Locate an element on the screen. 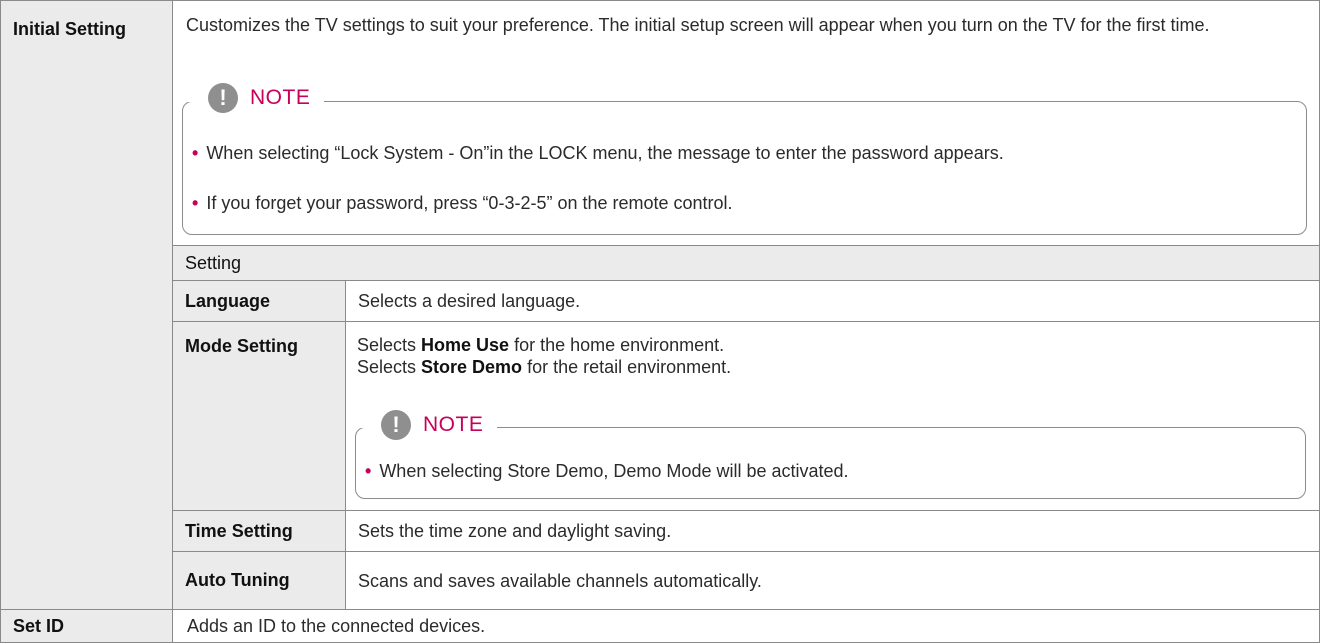 This screenshot has height=643, width=1320. row-label-set-id: Set ID is located at coordinates (86, 626).